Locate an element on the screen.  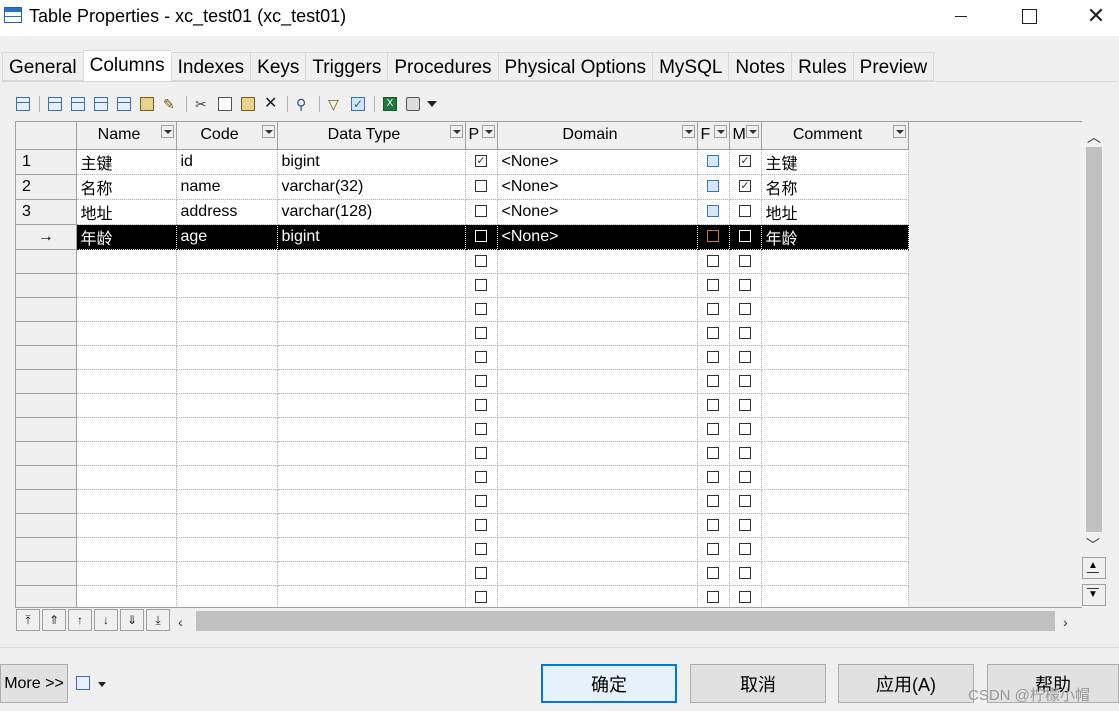
dropdown-icon is located at coordinates (432, 104).